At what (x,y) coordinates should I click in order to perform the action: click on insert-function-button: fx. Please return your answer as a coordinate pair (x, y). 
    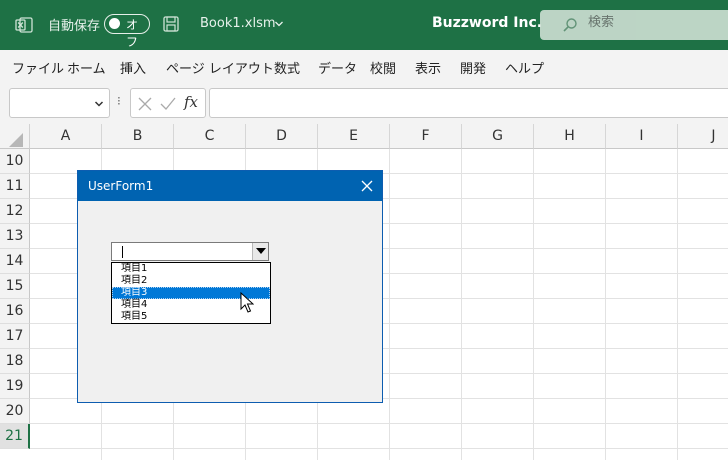
    Looking at the image, I should click on (191, 102).